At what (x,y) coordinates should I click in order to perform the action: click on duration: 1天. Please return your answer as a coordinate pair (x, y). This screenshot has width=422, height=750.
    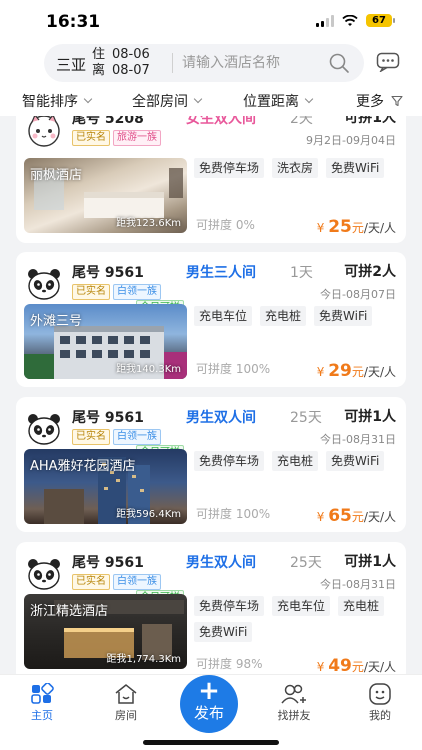
    Looking at the image, I should click on (301, 273).